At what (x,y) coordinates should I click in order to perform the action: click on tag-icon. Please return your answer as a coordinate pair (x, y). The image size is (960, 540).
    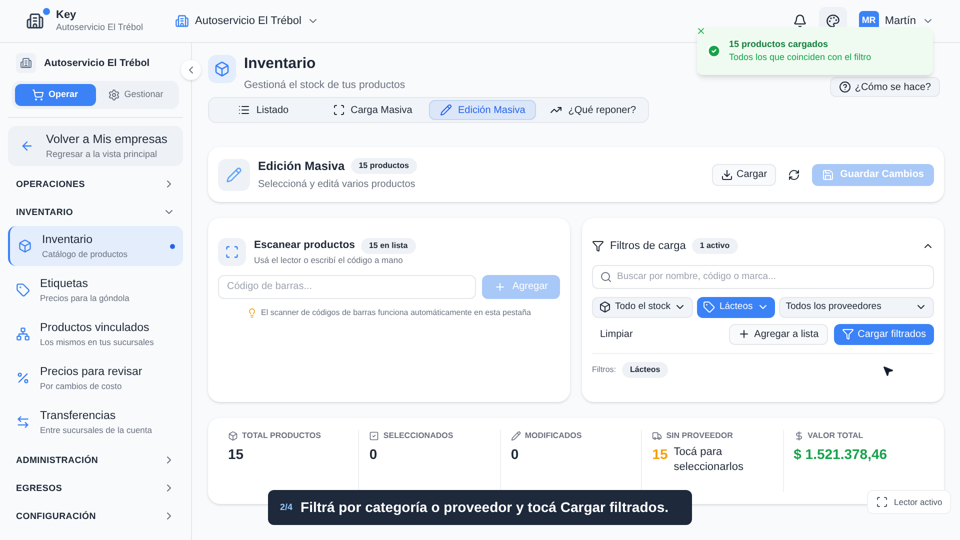
    Looking at the image, I should click on (23, 290).